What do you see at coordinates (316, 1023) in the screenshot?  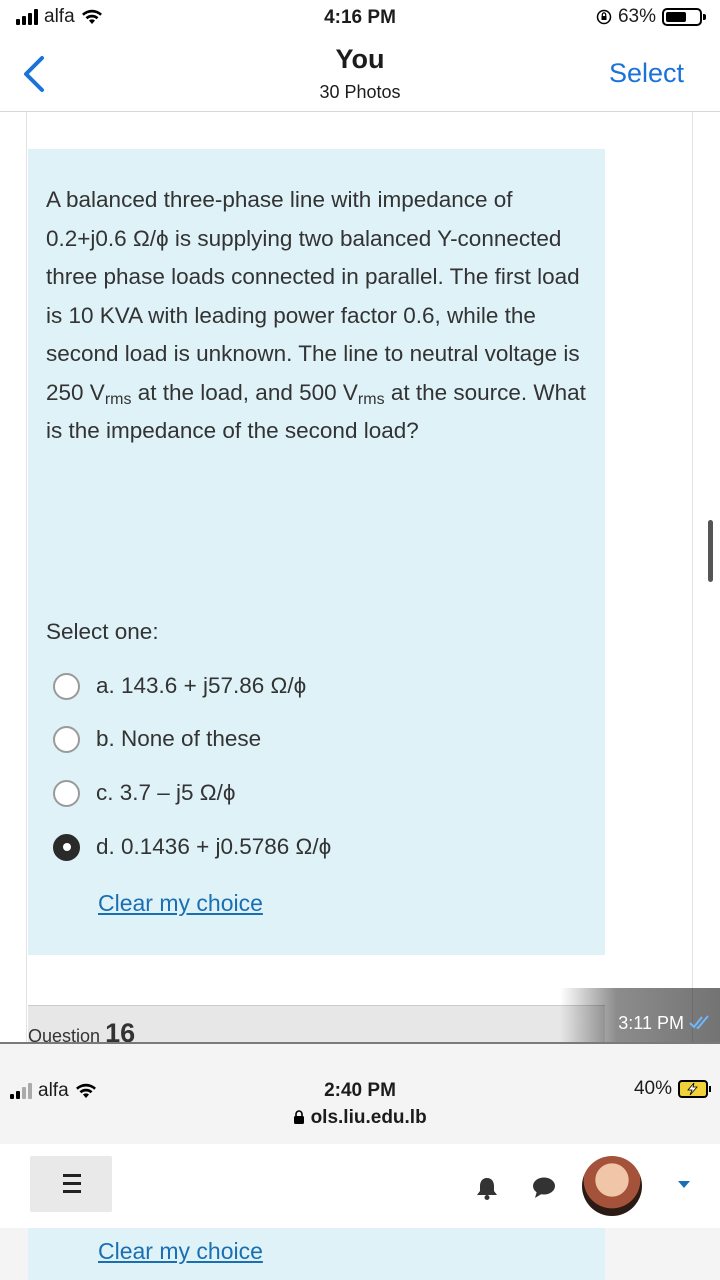 I see `next-question-header: Question 16` at bounding box center [316, 1023].